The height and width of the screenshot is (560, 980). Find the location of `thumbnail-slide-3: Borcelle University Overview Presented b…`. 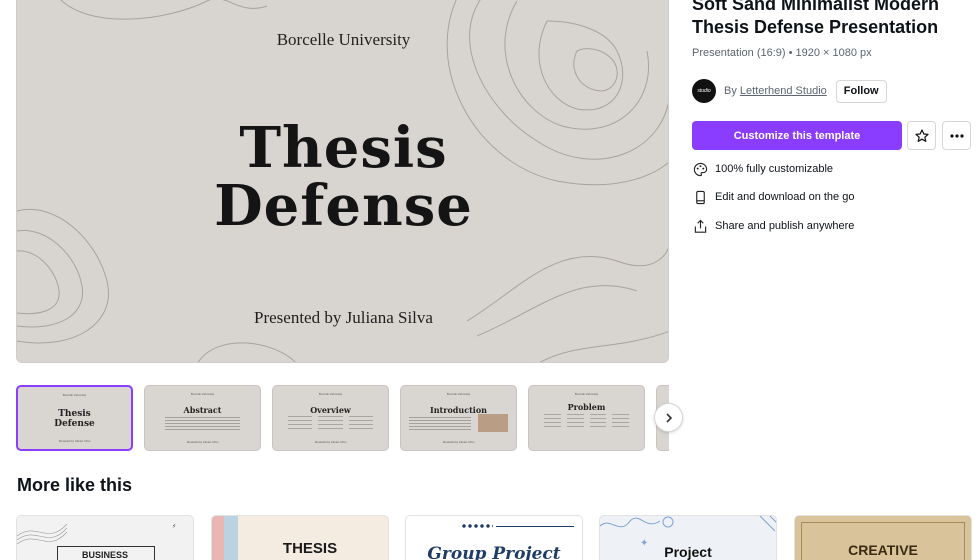

thumbnail-slide-3: Borcelle University Overview Presented b… is located at coordinates (330, 418).